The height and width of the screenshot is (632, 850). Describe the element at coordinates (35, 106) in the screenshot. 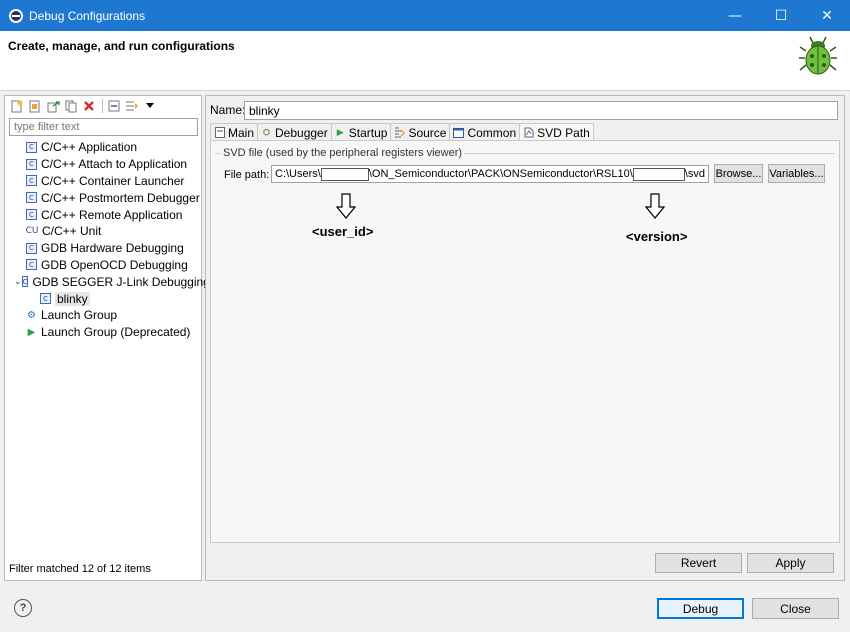

I see `new-prototype-icon` at that location.